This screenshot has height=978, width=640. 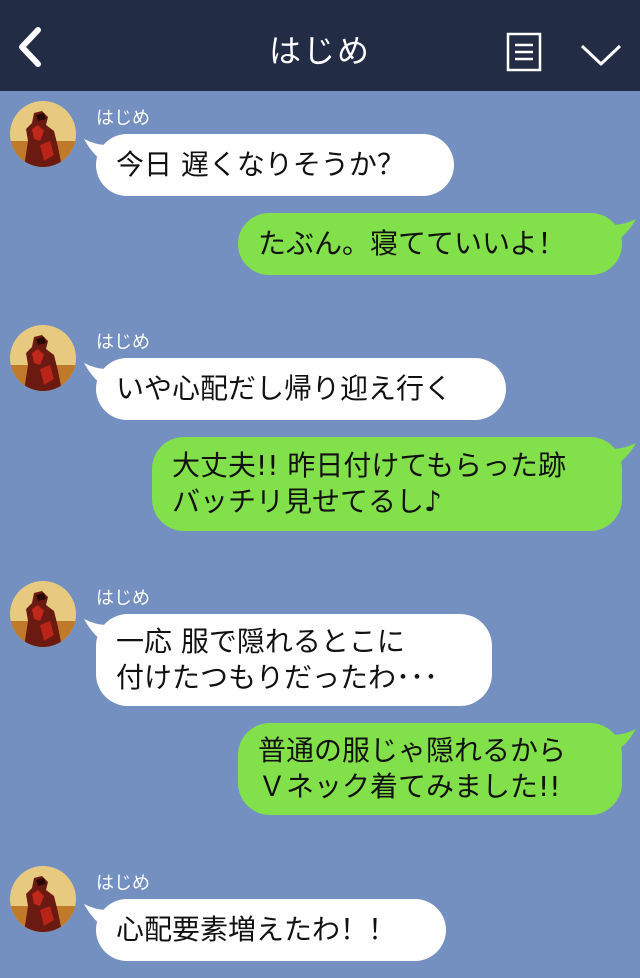 I want to click on list-menu-icon, so click(x=524, y=52).